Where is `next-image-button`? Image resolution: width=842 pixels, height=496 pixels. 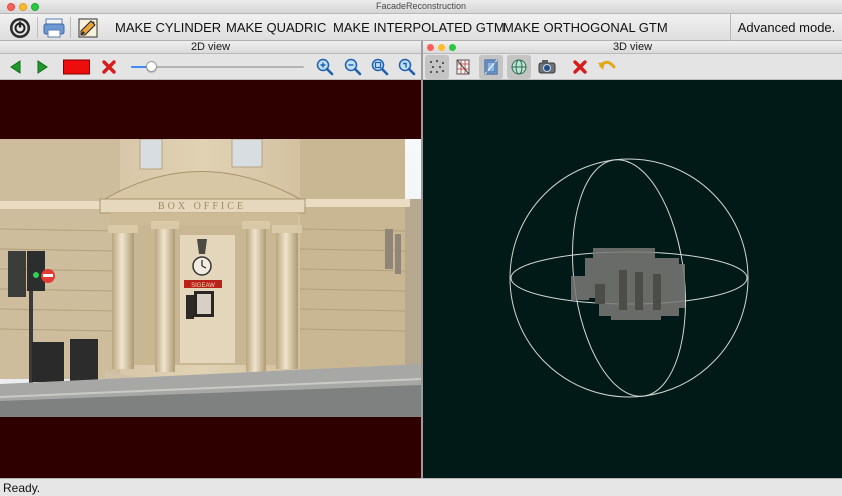
next-image-button is located at coordinates (42, 67).